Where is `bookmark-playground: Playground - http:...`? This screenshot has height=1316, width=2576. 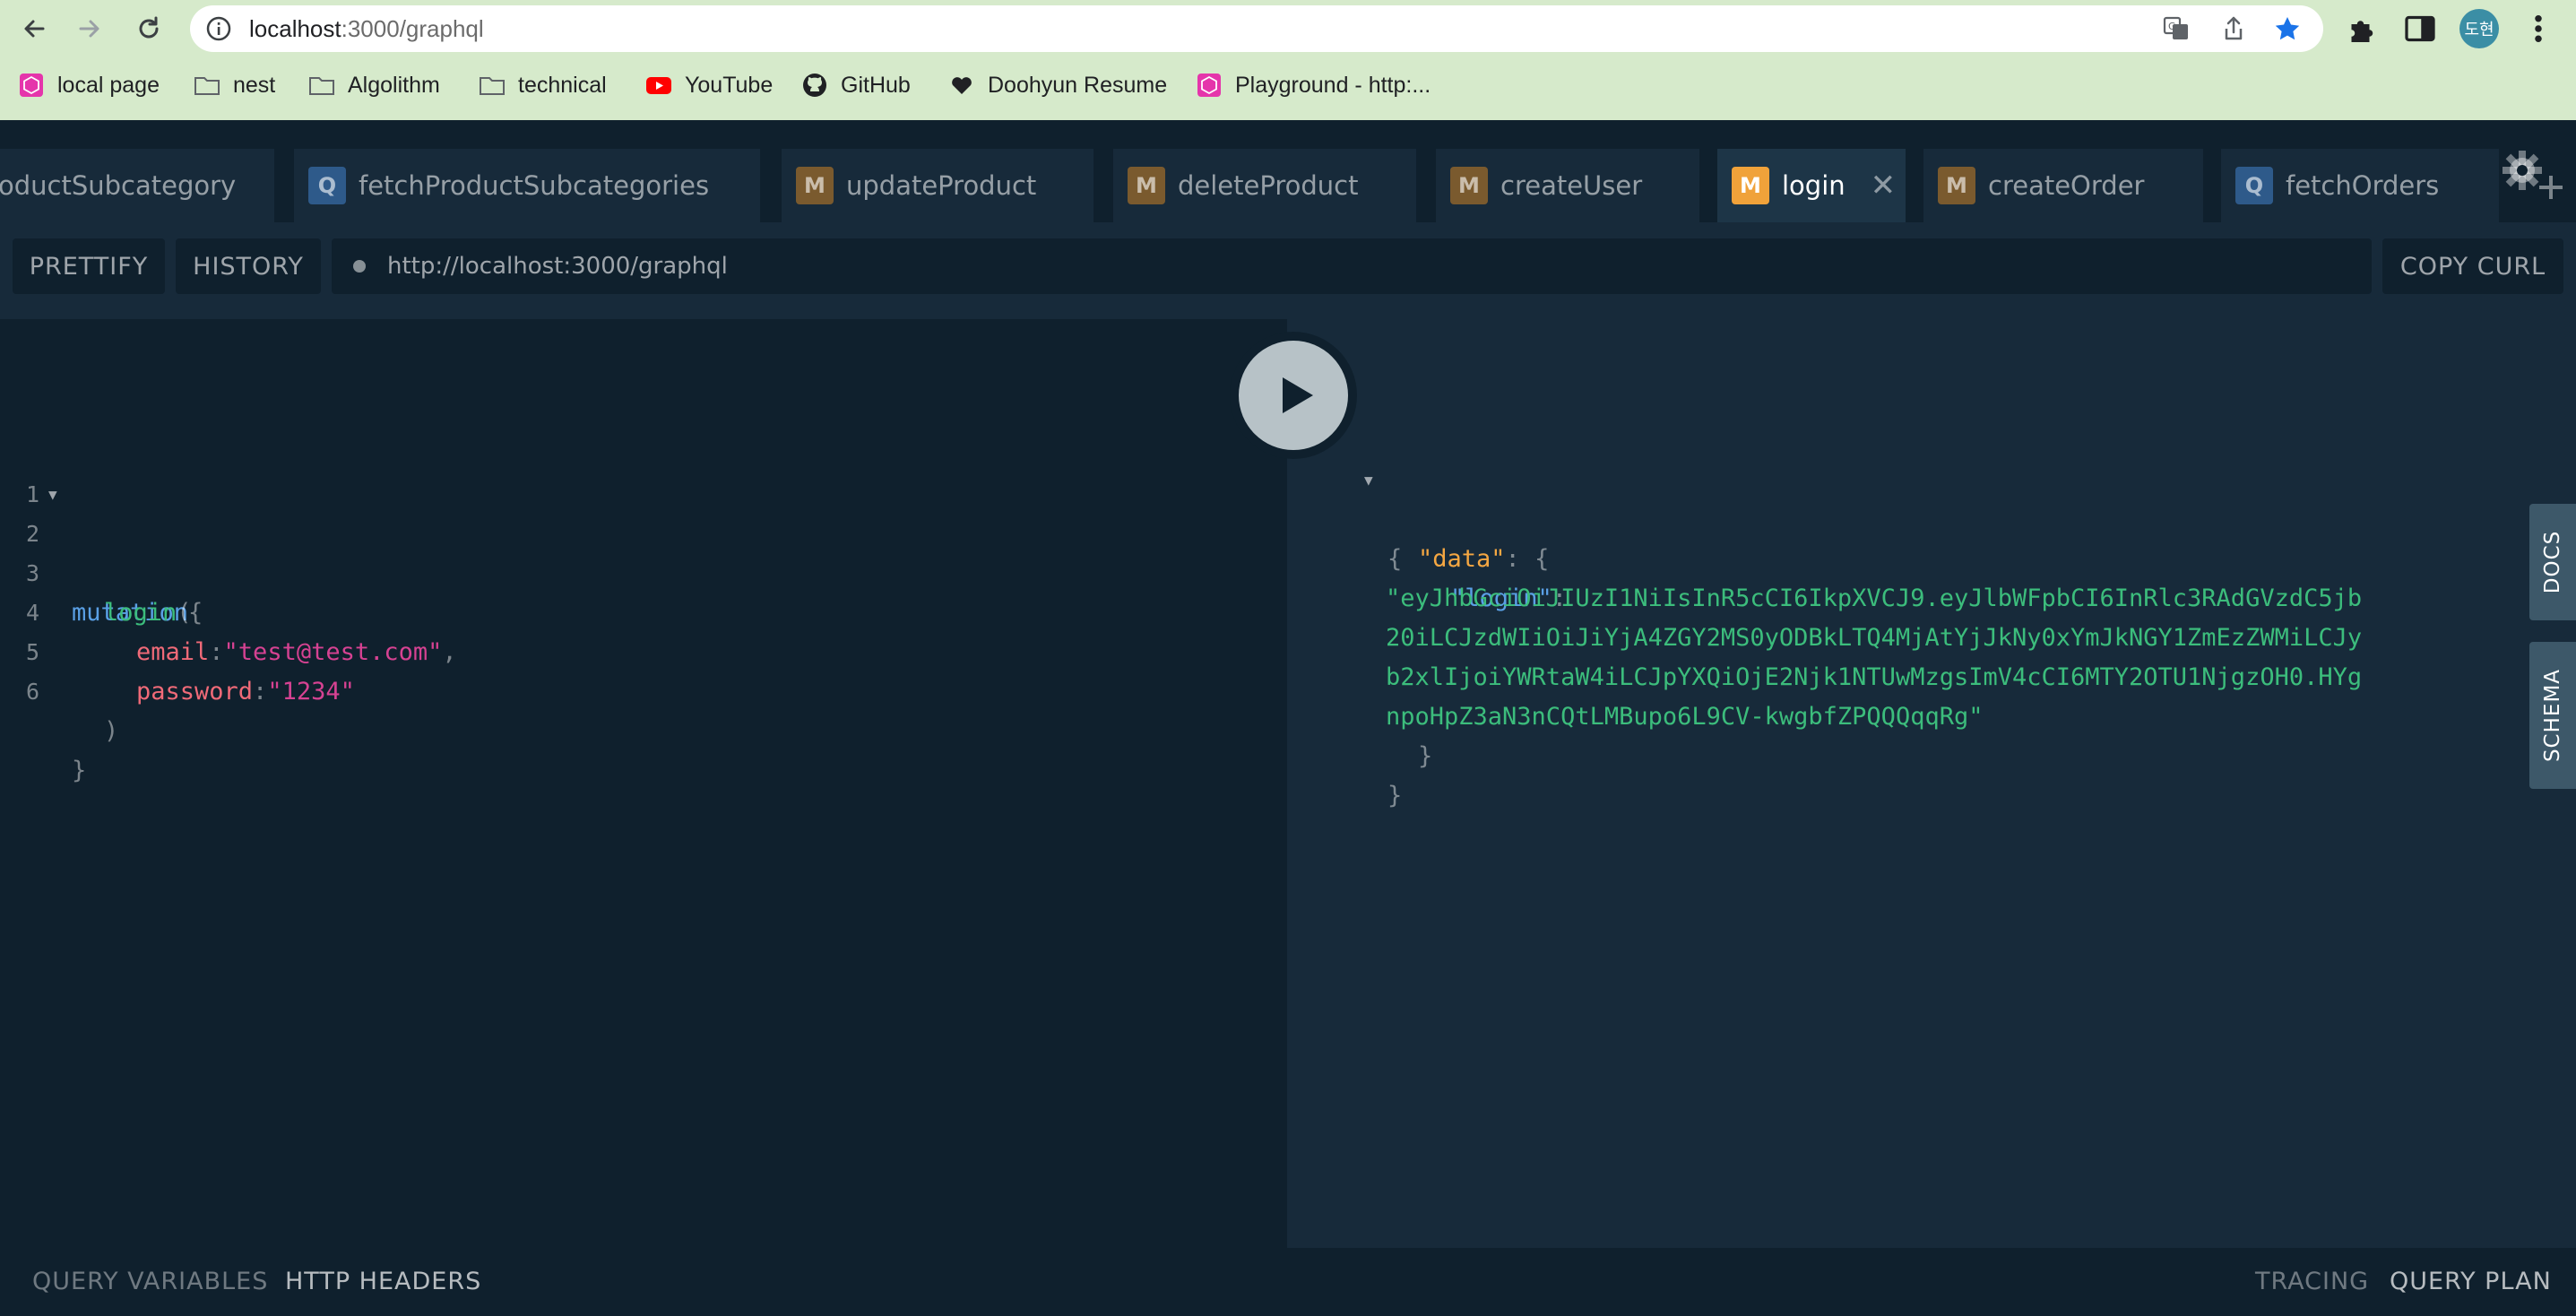 bookmark-playground: Playground - http:... is located at coordinates (1313, 86).